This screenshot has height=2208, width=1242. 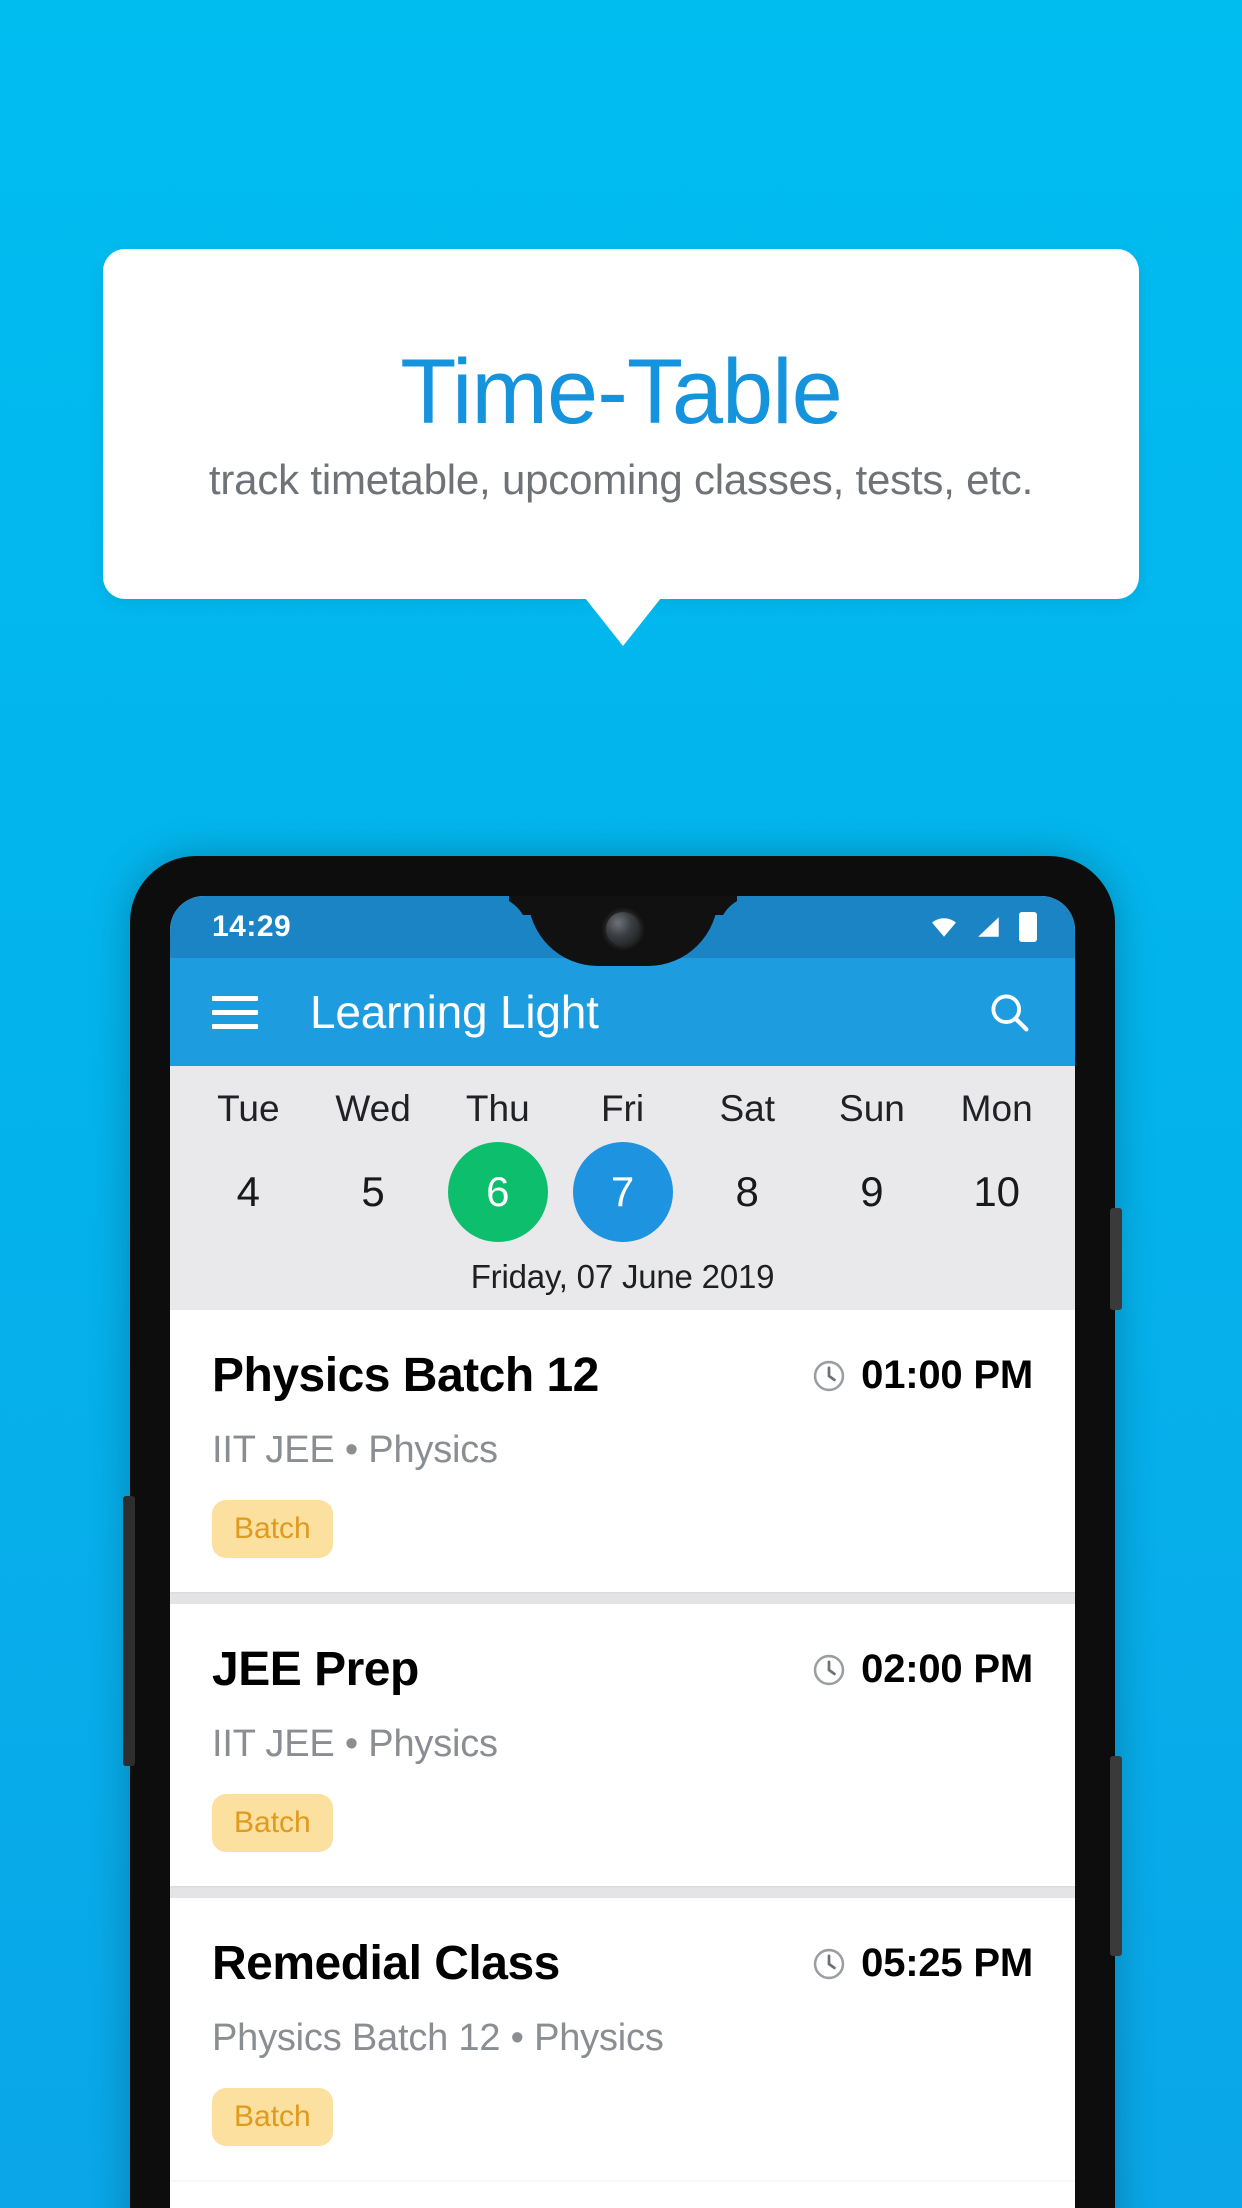 I want to click on day-number: 10, so click(x=997, y=1191).